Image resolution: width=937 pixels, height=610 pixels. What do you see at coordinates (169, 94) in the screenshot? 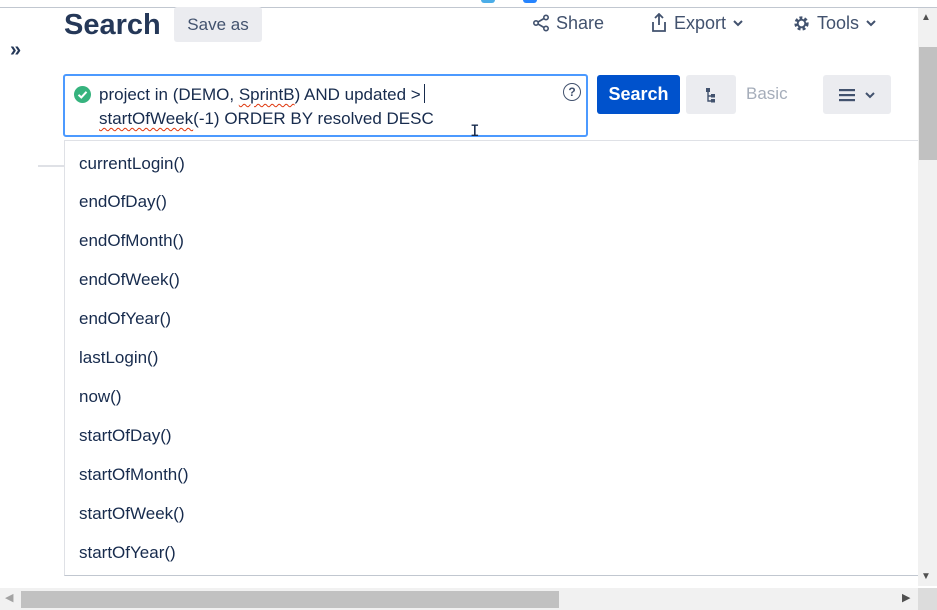
I see `query-line1-prefix: project in (DEMO,` at bounding box center [169, 94].